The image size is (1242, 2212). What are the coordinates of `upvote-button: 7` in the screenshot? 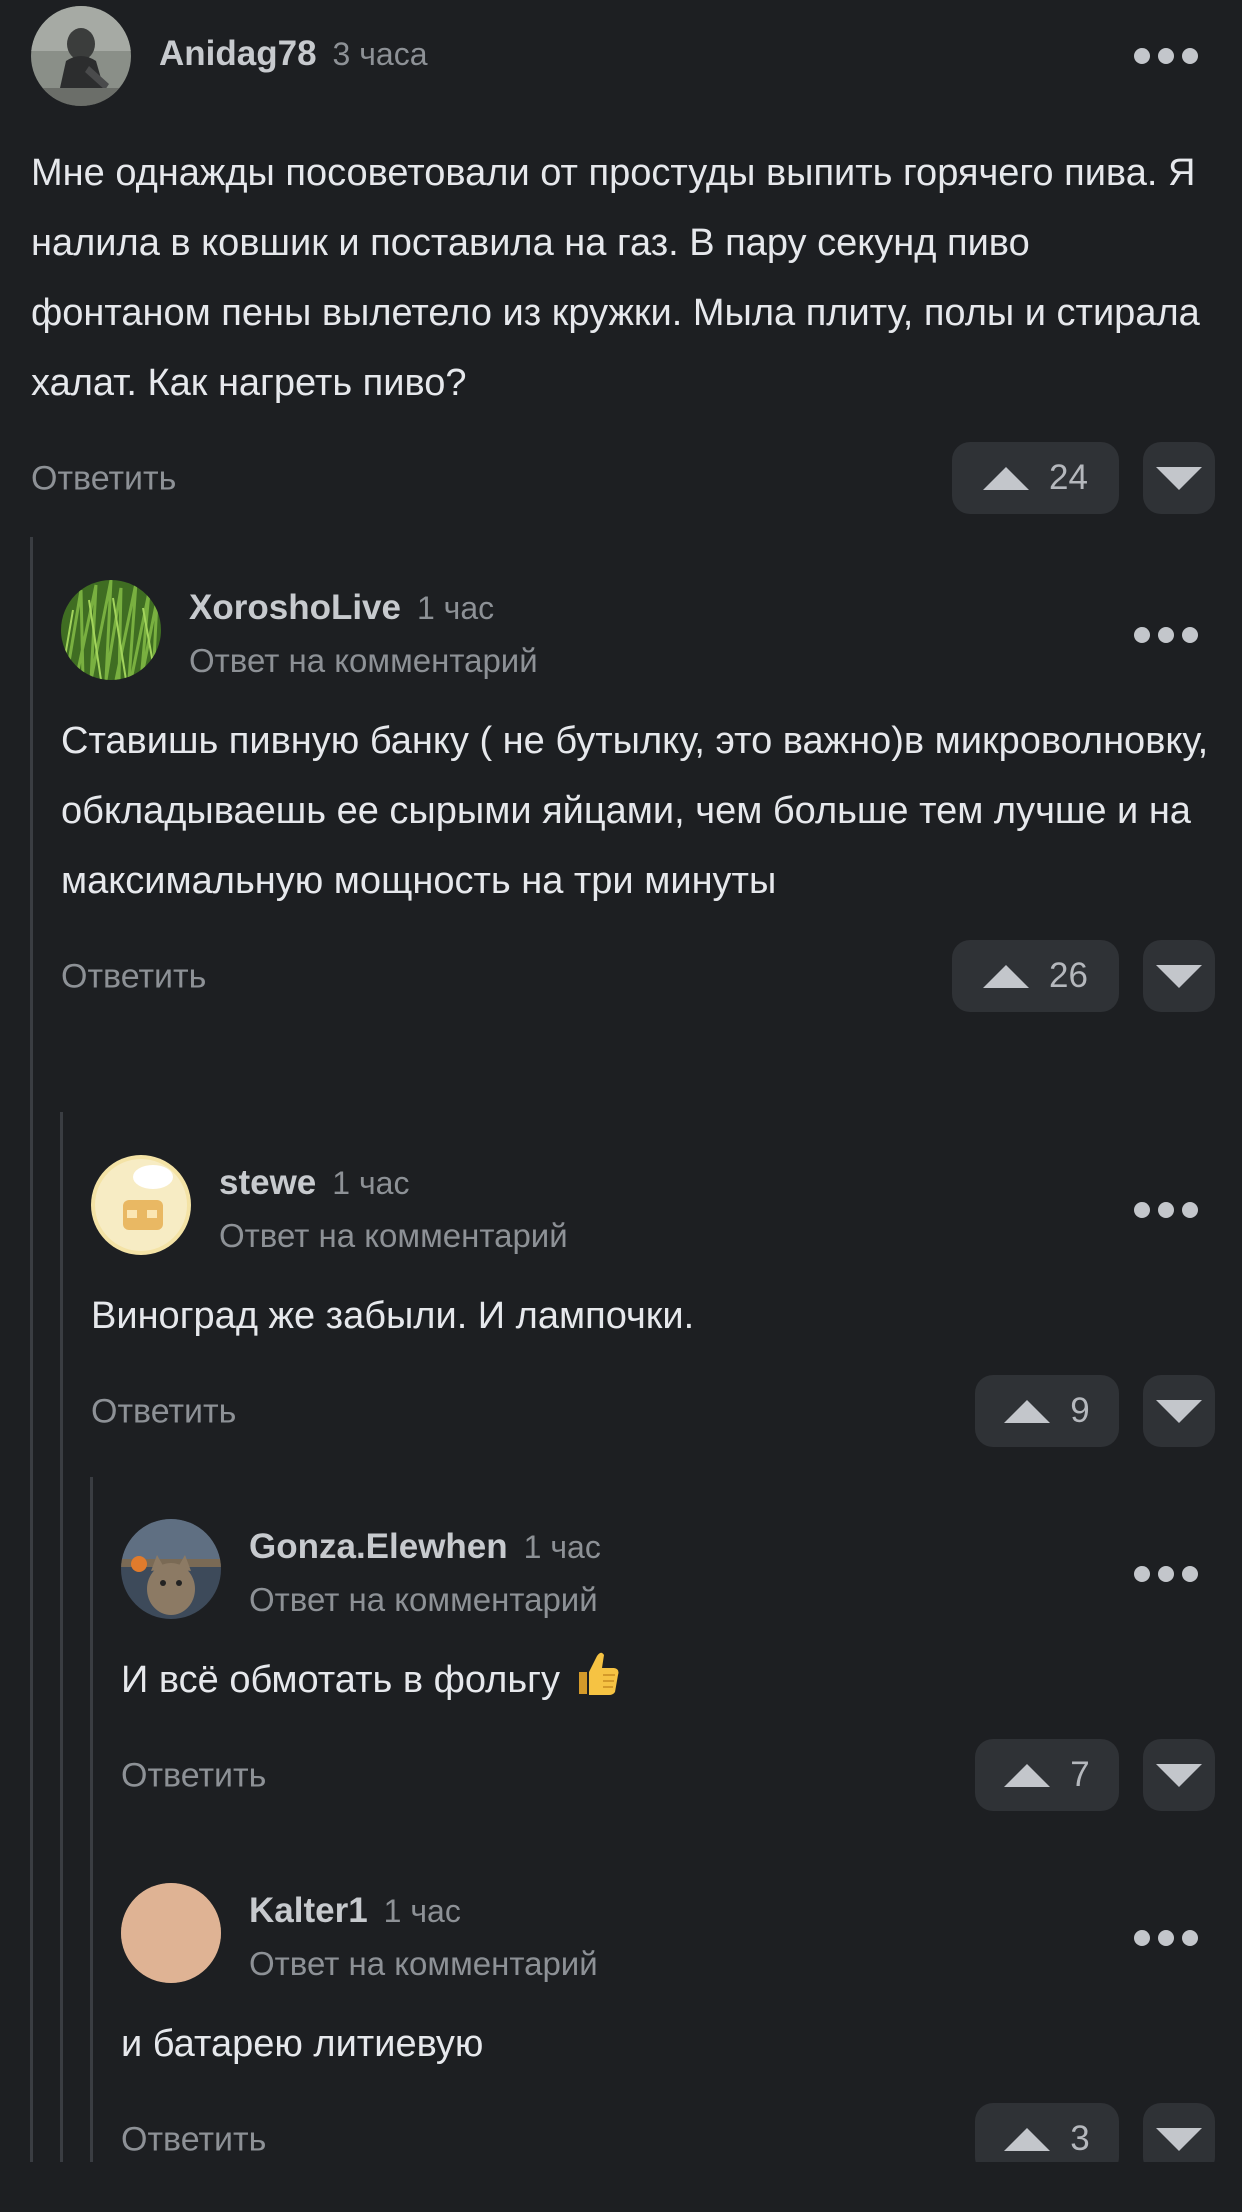 It's located at (1047, 1775).